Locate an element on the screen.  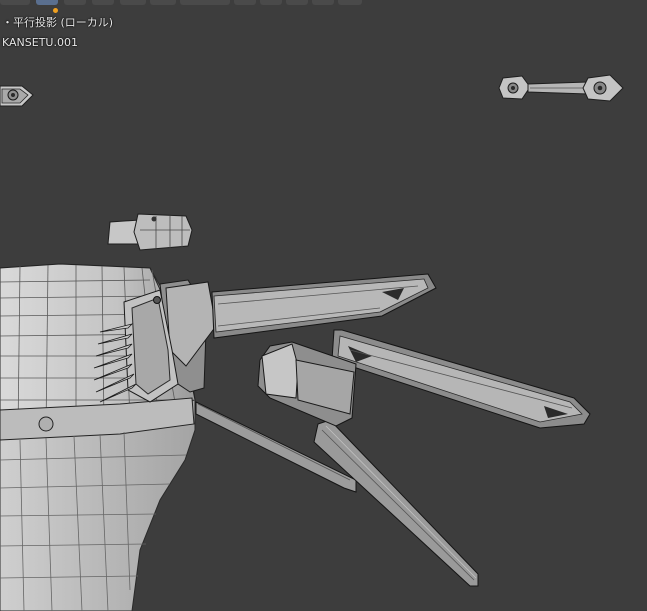
small-block-part is located at coordinates (150, 232).